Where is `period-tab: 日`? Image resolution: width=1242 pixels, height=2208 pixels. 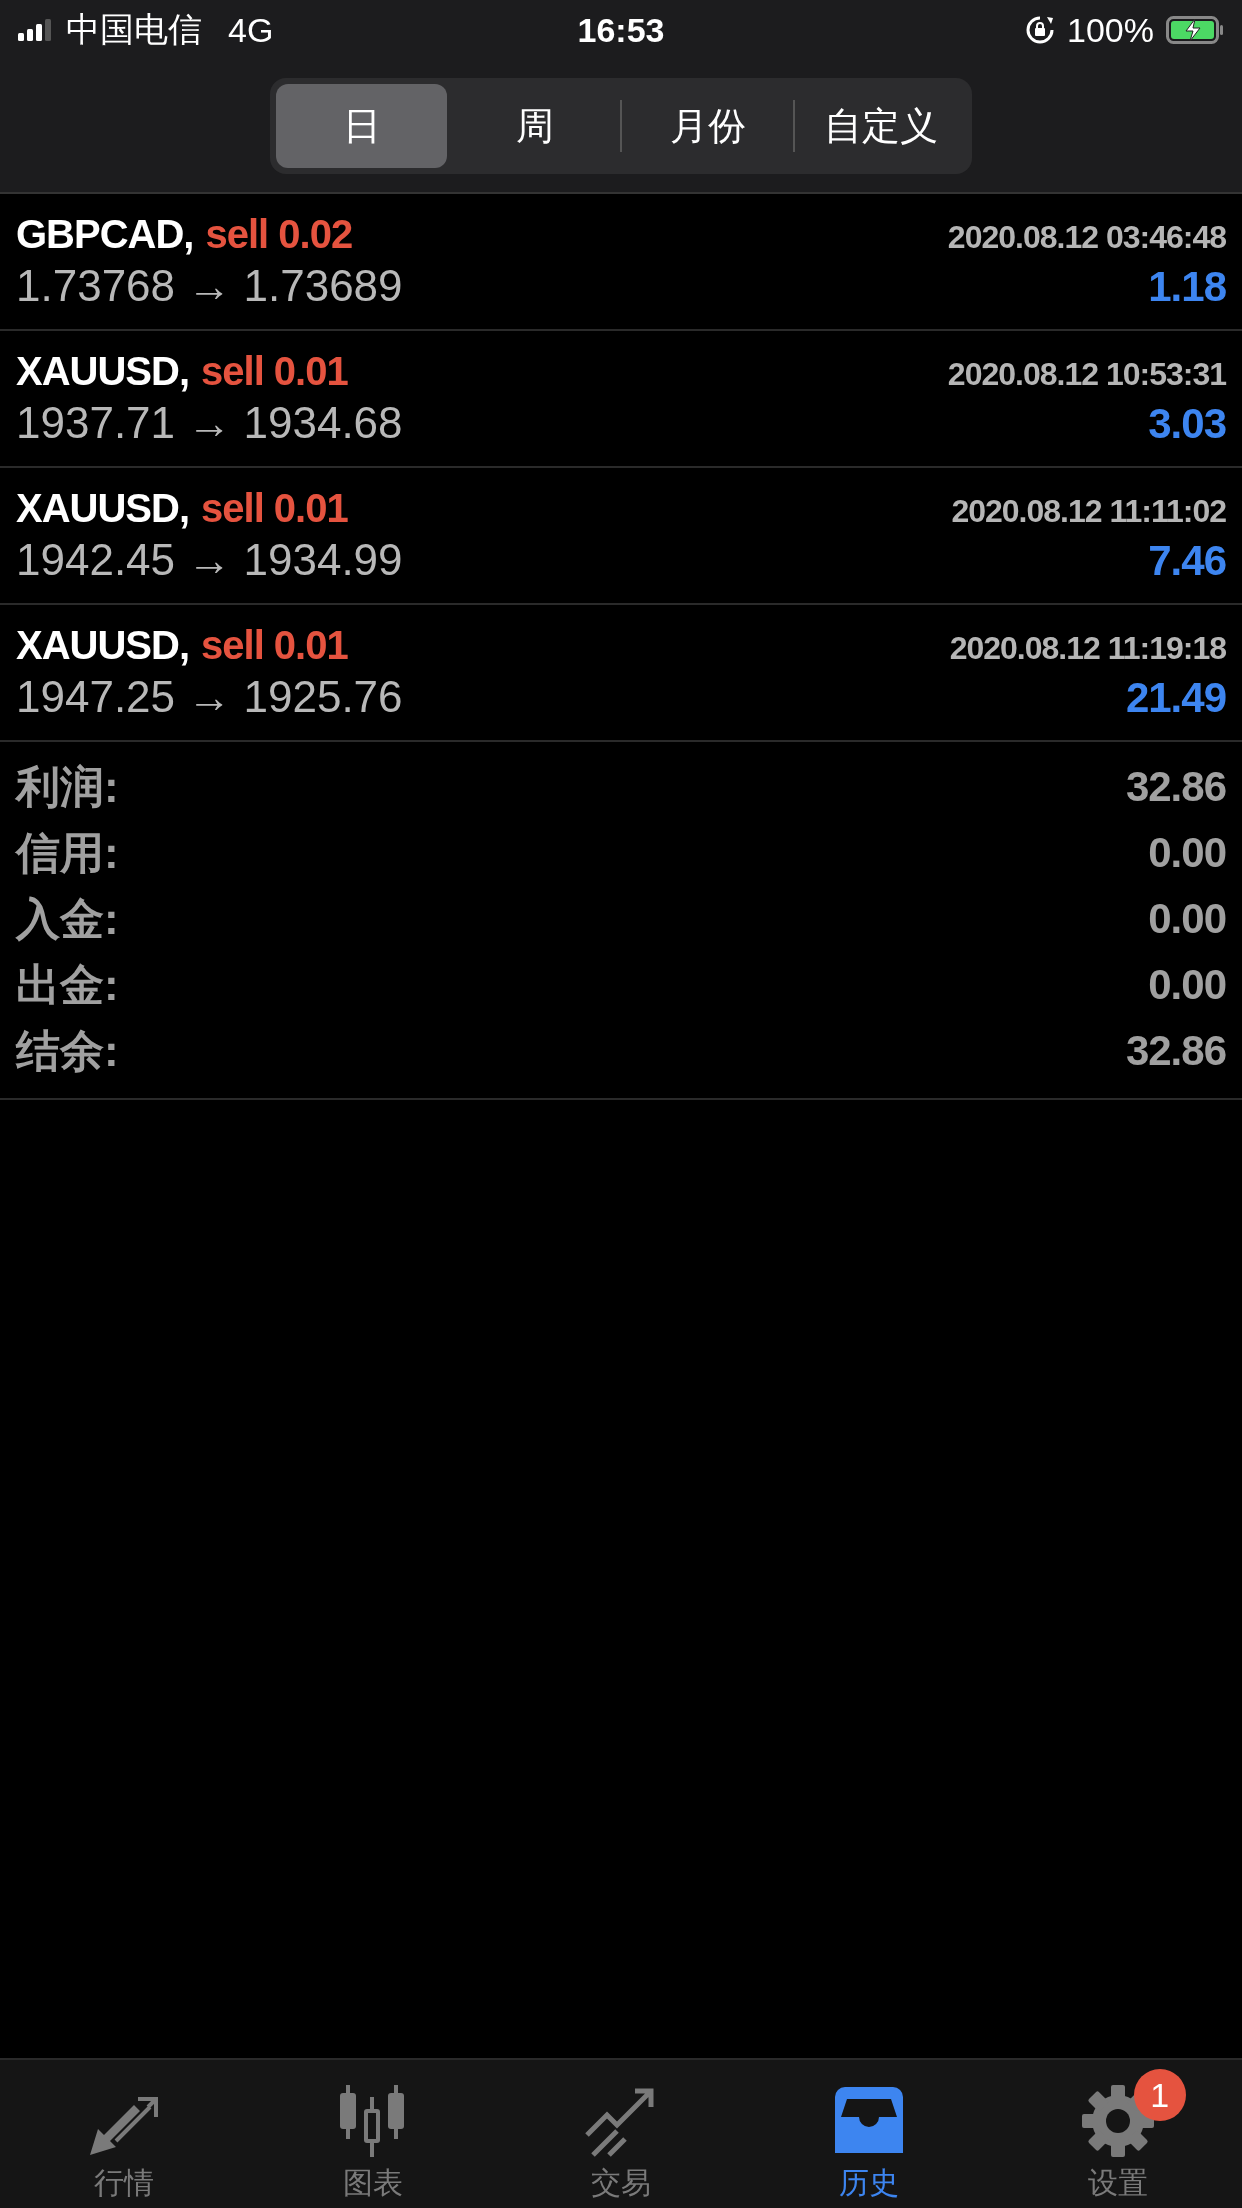 period-tab: 日 is located at coordinates (361, 126).